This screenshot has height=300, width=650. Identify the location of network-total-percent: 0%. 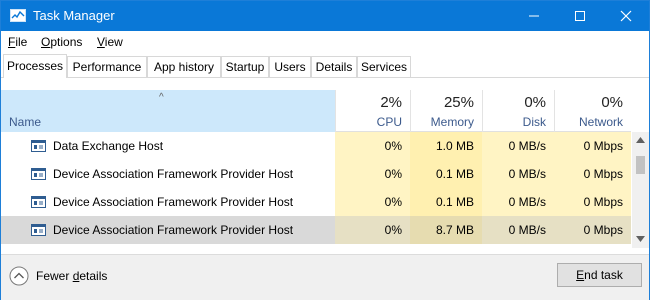
(612, 102).